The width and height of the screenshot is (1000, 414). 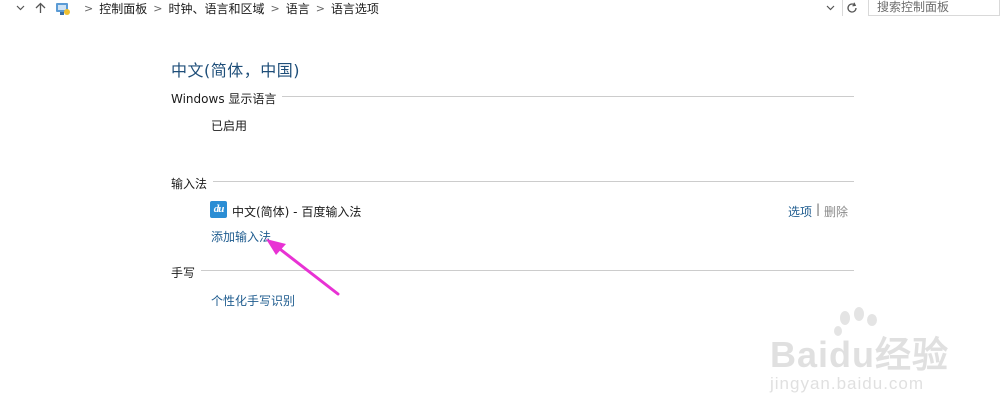 What do you see at coordinates (229, 126) in the screenshot?
I see `display-language-status: 已启用` at bounding box center [229, 126].